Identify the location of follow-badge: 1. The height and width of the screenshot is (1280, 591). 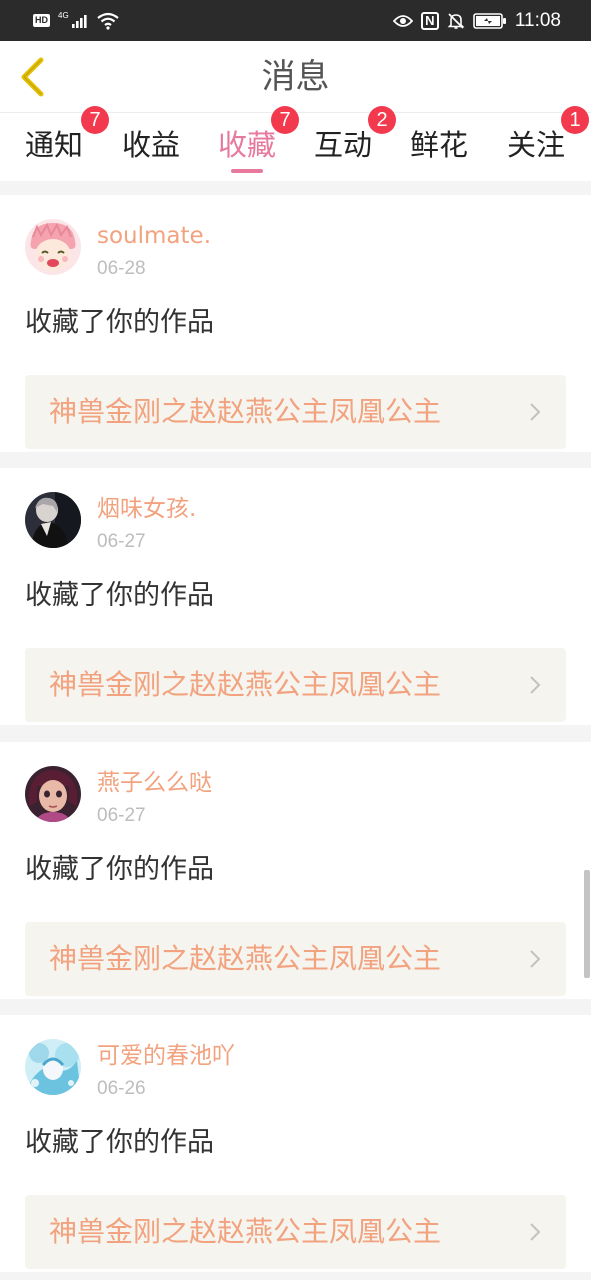
(575, 120).